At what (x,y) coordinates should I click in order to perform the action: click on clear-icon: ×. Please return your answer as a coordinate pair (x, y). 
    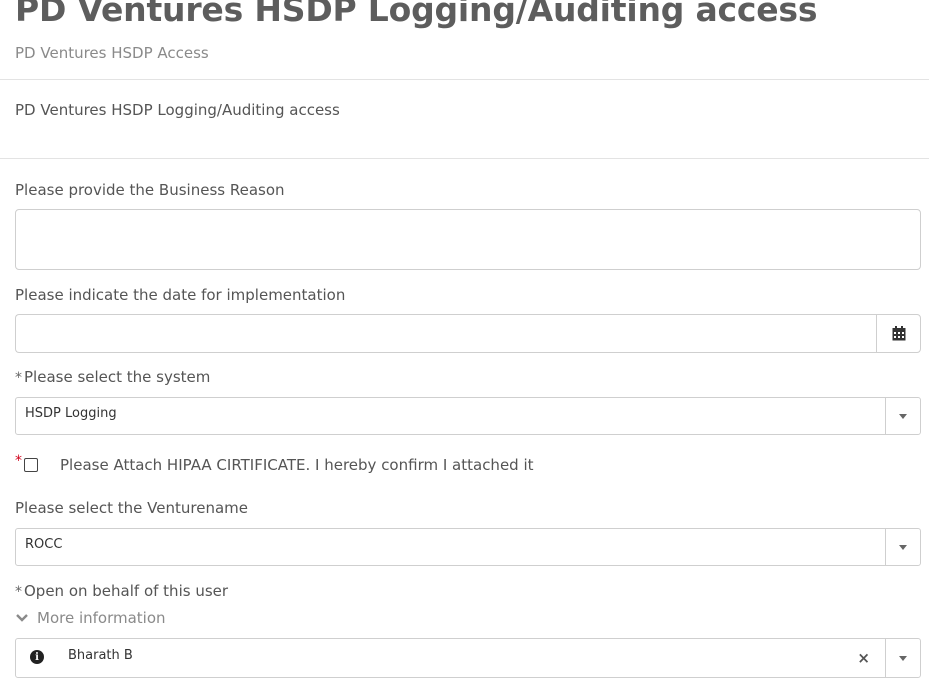
    Looking at the image, I should click on (863, 658).